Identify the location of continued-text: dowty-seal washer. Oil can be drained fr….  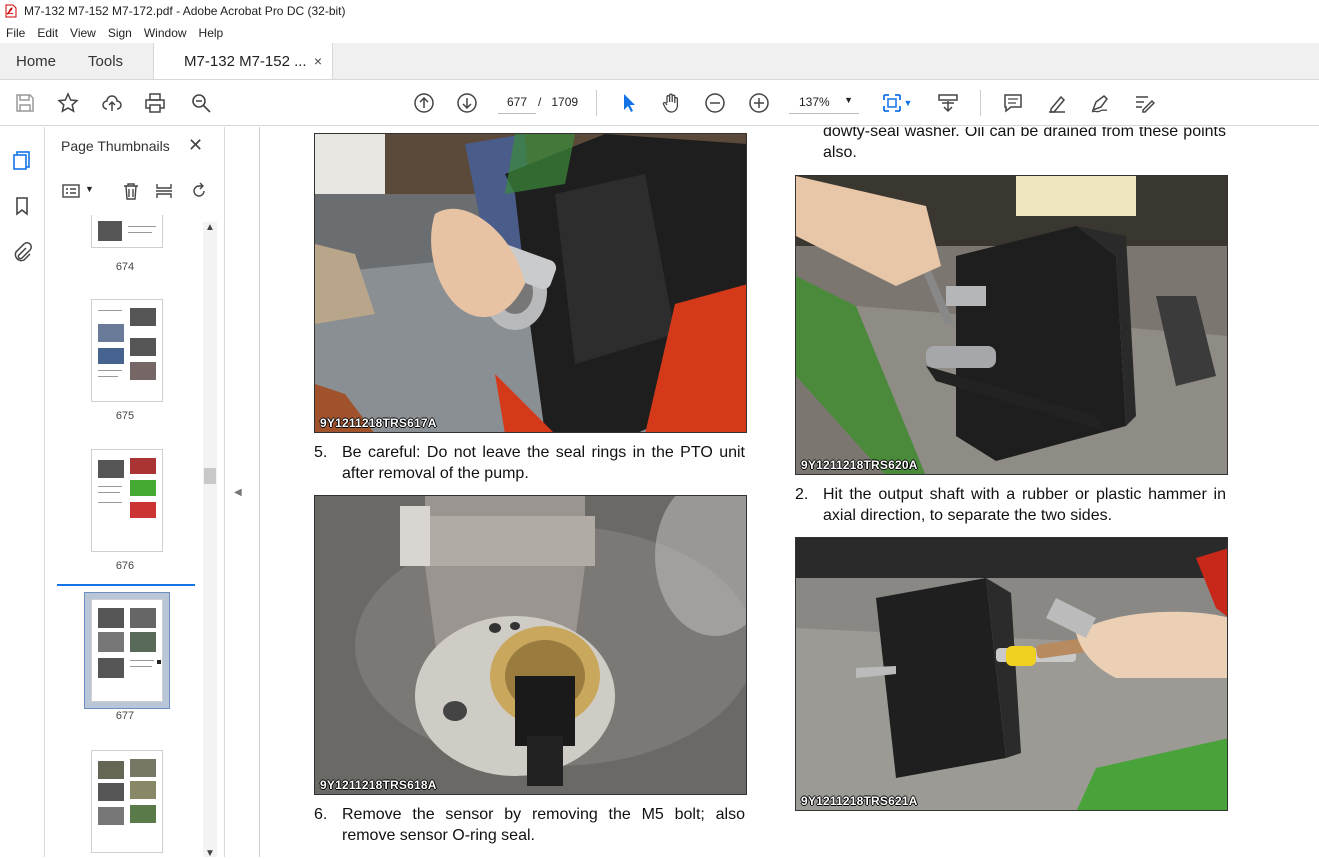
(1024, 145).